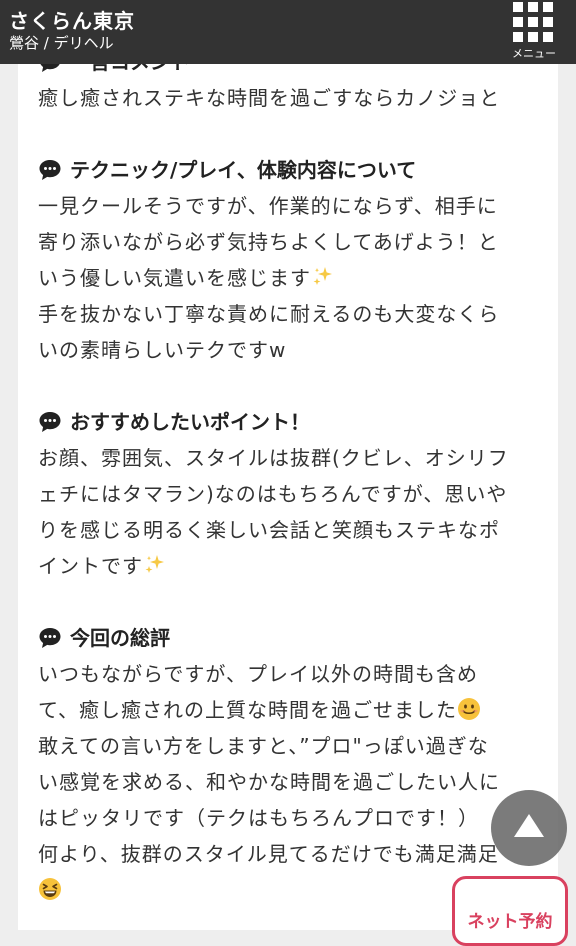 The width and height of the screenshot is (576, 946). Describe the element at coordinates (510, 922) in the screenshot. I see `net-reservation-label: ネット予約` at that location.